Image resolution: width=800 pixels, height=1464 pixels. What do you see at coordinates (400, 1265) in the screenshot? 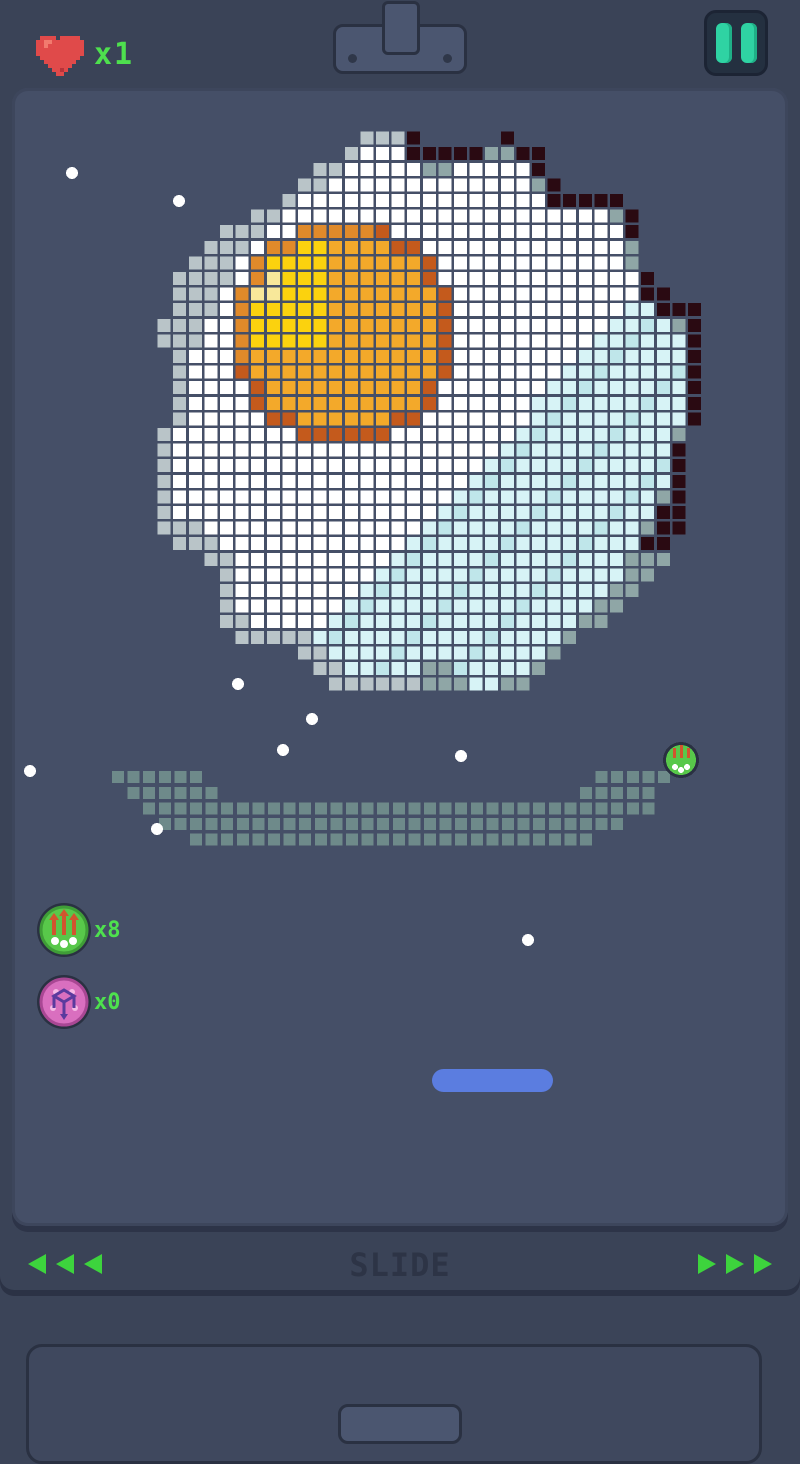
I see `slide-control-bar: SLIDE` at bounding box center [400, 1265].